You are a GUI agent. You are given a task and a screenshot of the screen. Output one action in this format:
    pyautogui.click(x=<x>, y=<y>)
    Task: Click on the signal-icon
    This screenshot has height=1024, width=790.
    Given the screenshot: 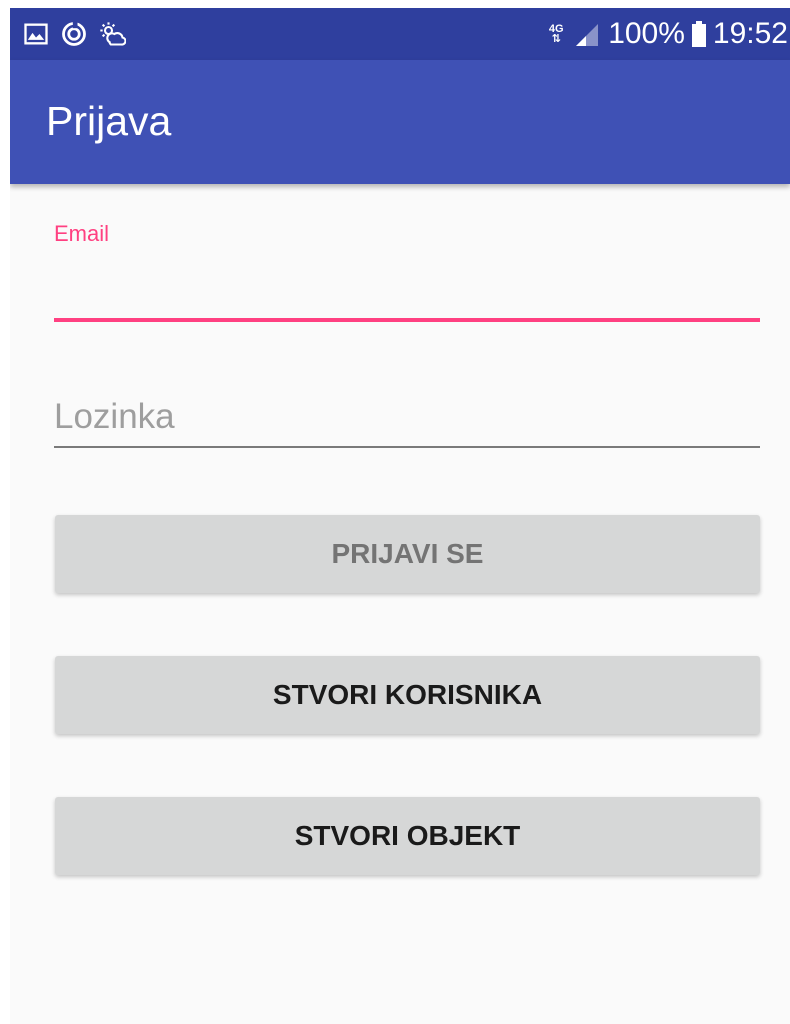 What is the action you would take?
    pyautogui.click(x=587, y=35)
    